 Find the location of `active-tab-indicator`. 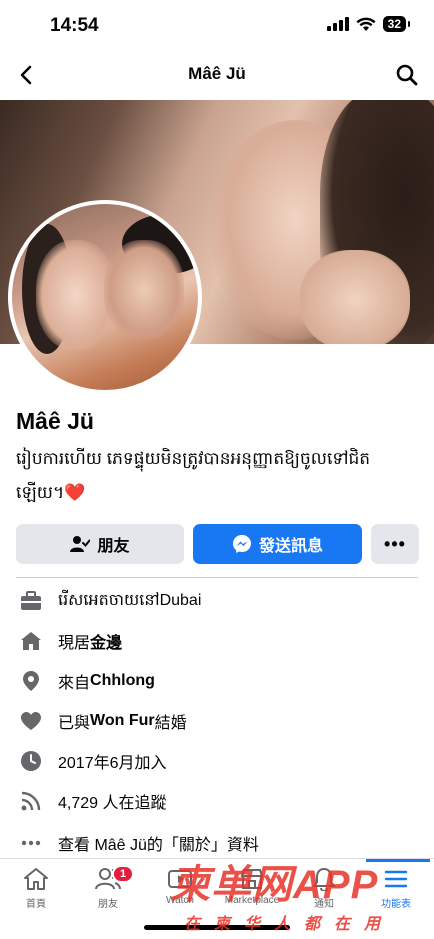

active-tab-indicator is located at coordinates (398, 860).